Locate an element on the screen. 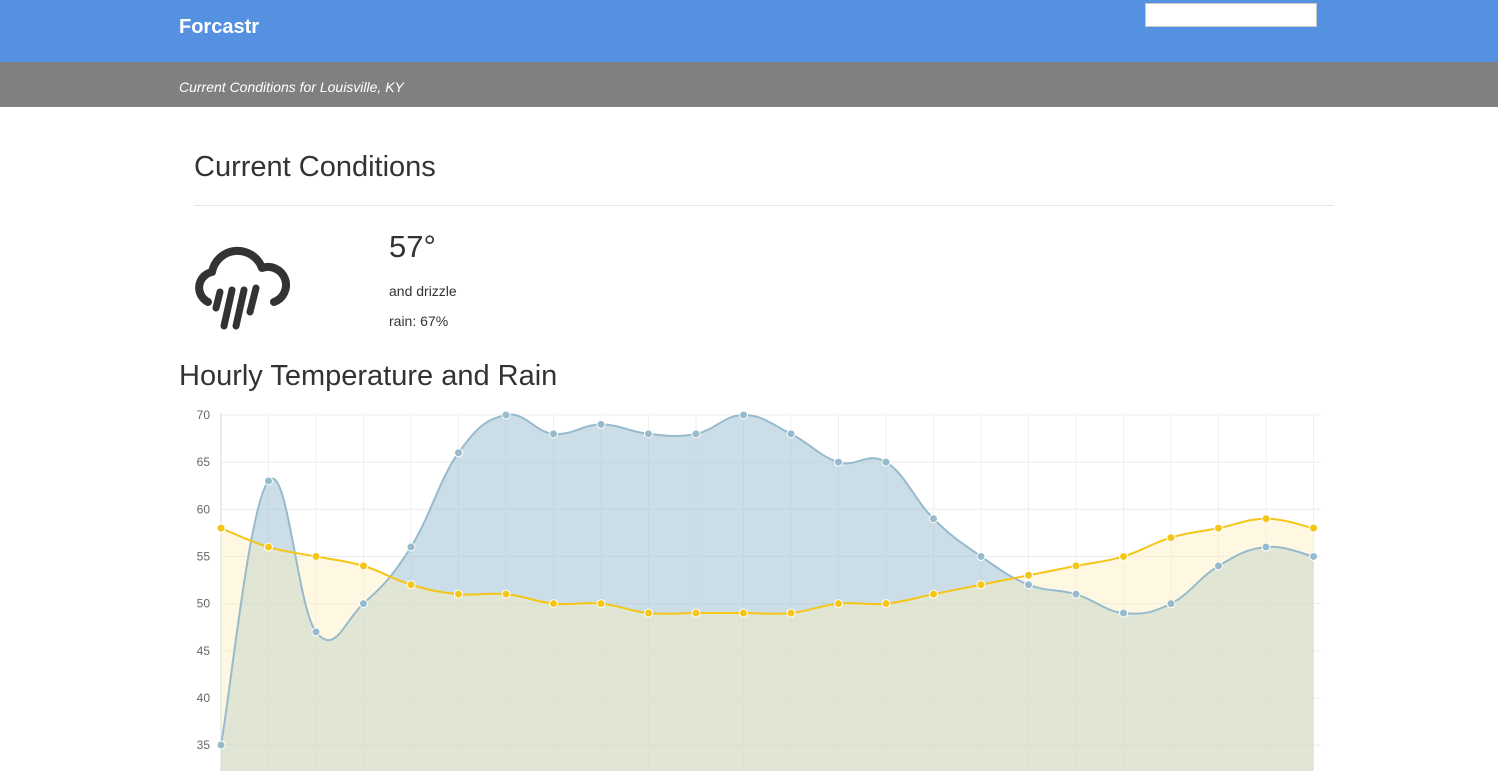 This screenshot has height=771, width=1498. location-text: Current Conditions for Louisville, KY is located at coordinates (291, 87).